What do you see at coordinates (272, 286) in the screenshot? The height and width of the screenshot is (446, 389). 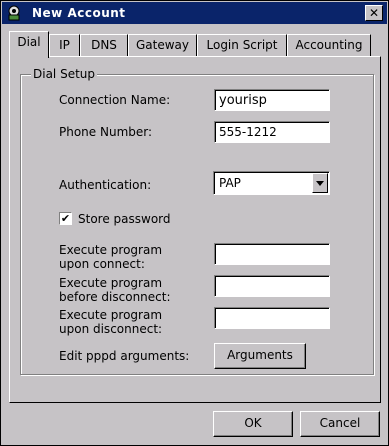 I see `exec-before-disconnect-field` at bounding box center [272, 286].